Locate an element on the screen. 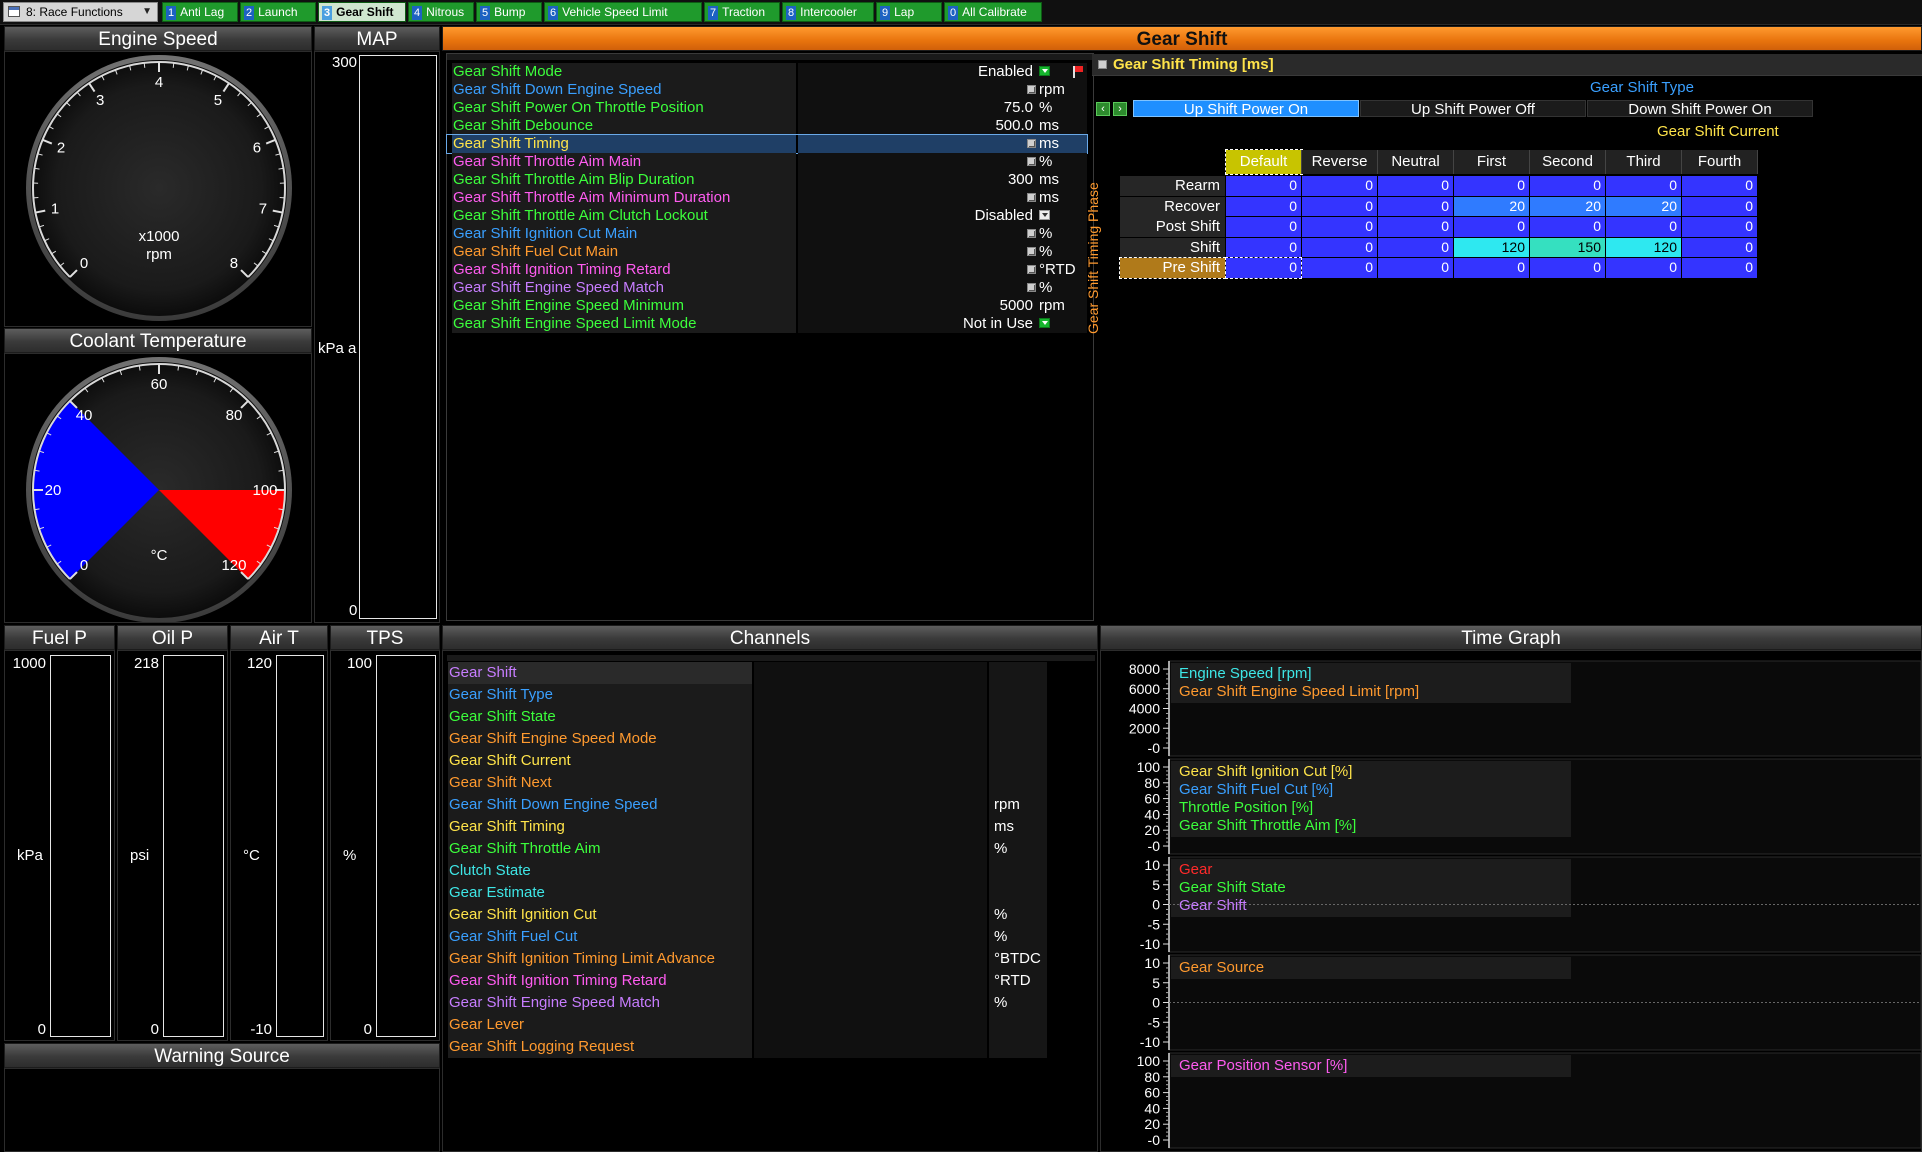 The height and width of the screenshot is (1152, 1922). setting-row: Gear Shift Fuel Cut Main% is located at coordinates (767, 252).